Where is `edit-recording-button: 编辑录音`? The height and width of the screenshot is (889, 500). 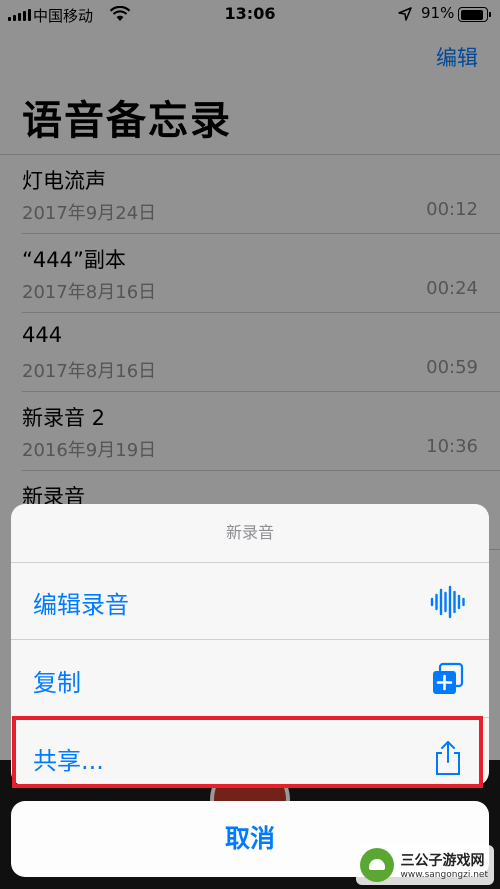 edit-recording-button: 编辑录音 is located at coordinates (250, 601).